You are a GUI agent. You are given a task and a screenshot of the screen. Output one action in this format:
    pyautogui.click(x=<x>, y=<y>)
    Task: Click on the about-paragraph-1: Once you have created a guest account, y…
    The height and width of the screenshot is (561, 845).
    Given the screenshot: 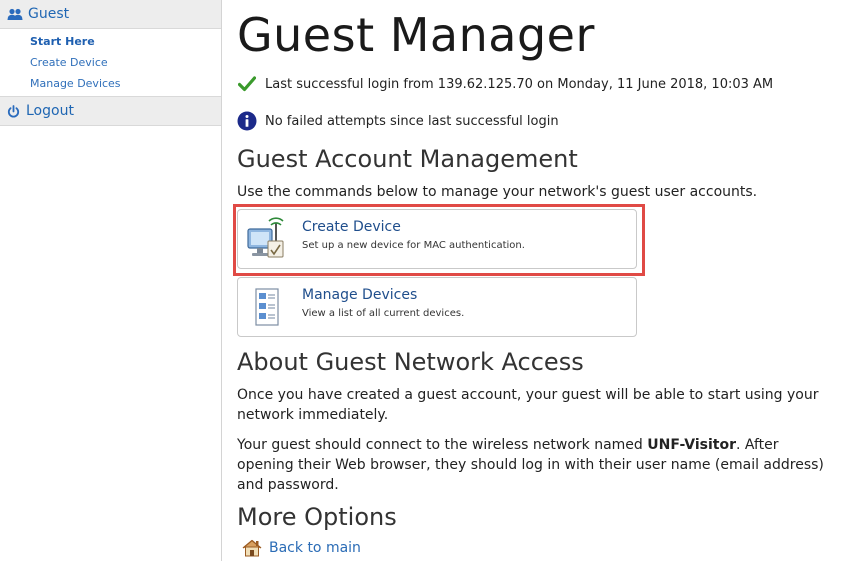 What is the action you would take?
    pyautogui.click(x=528, y=405)
    